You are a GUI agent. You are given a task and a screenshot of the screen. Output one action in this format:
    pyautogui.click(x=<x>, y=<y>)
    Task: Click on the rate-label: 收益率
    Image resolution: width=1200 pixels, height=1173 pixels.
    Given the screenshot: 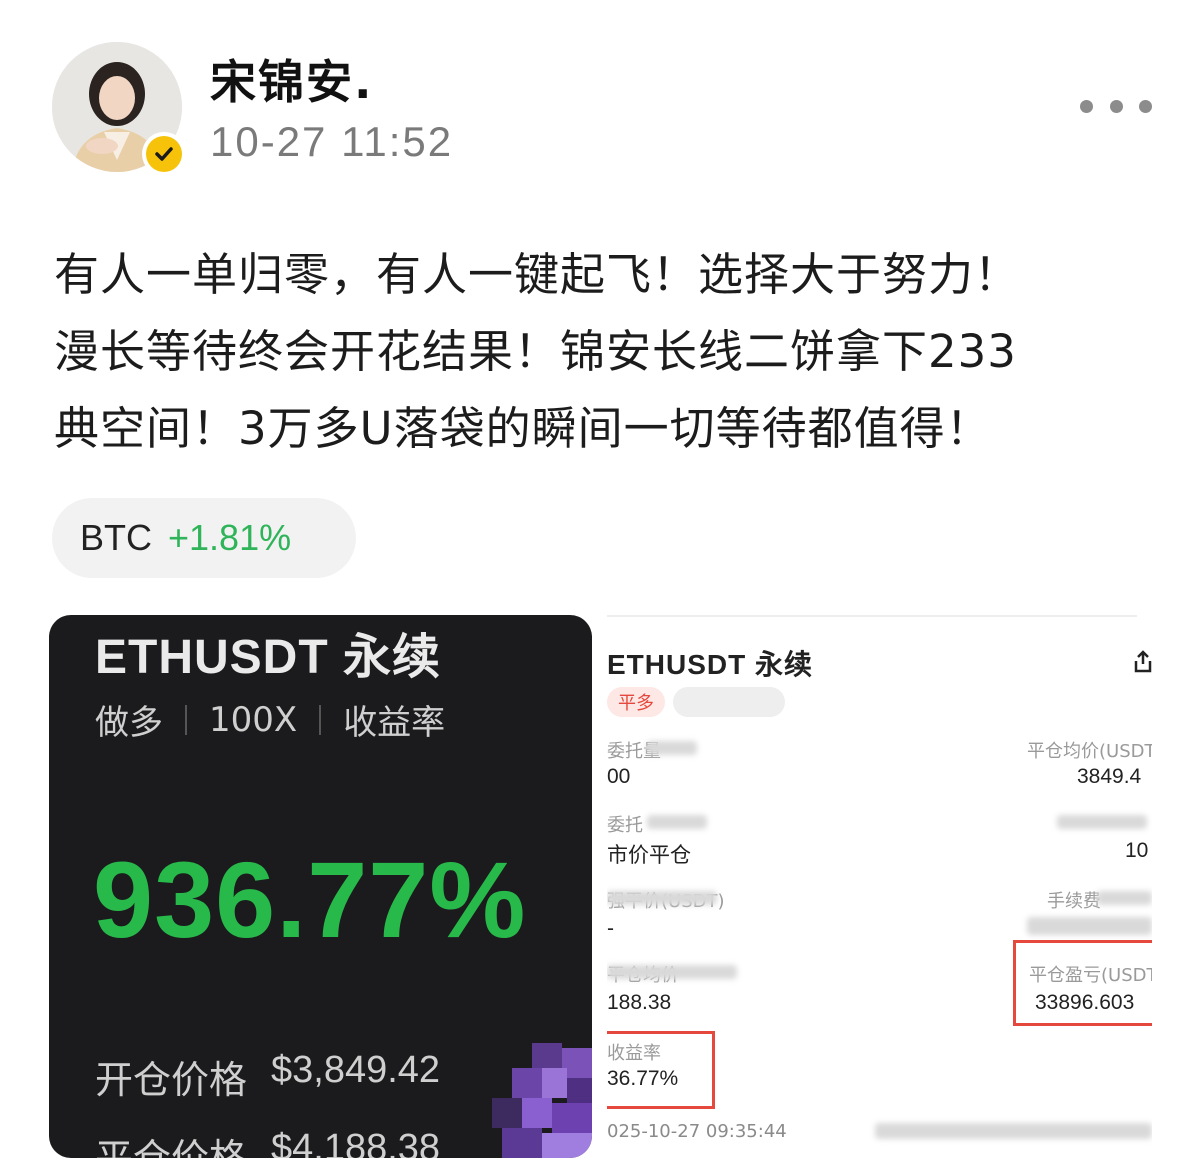 What is the action you would take?
    pyautogui.click(x=634, y=1053)
    